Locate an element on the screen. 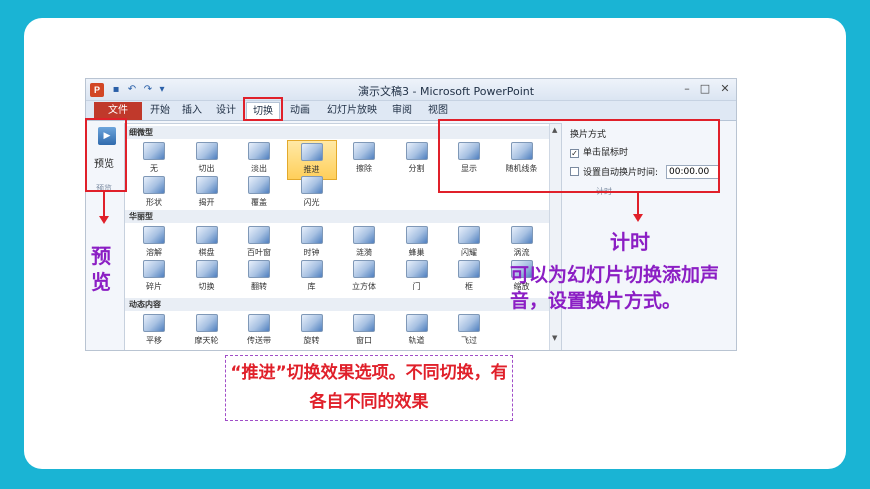 This screenshot has height=489, width=870. ribbon-tabs: 文件 开始 插入 设计 切换 动画 幻灯片放映 审阅 视图 is located at coordinates (411, 111).